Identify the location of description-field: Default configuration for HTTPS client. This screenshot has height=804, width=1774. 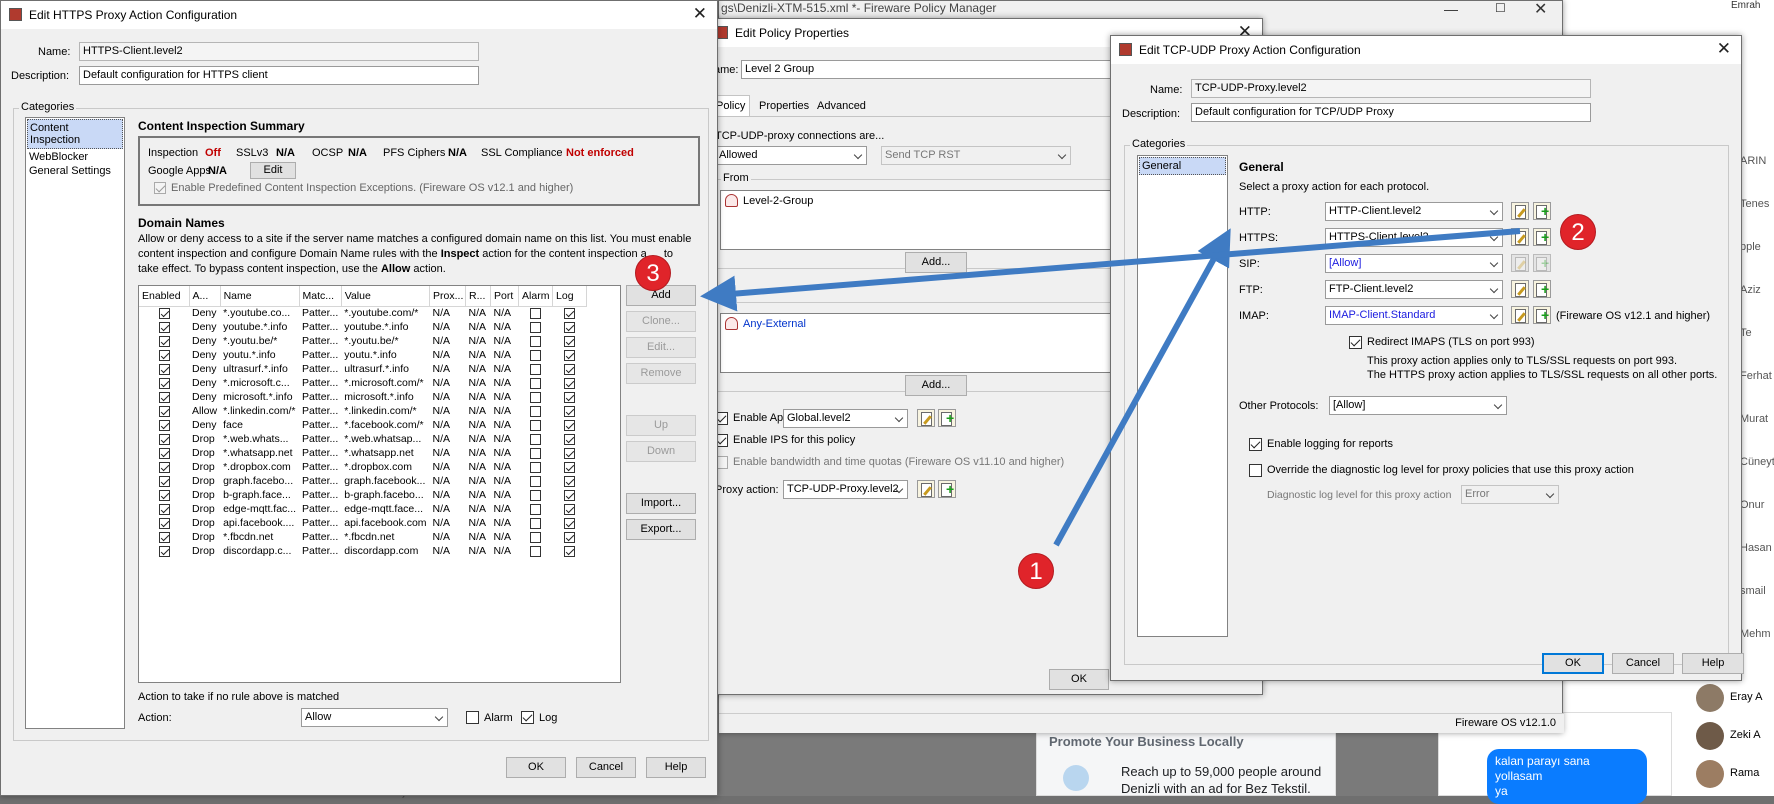
(279, 75).